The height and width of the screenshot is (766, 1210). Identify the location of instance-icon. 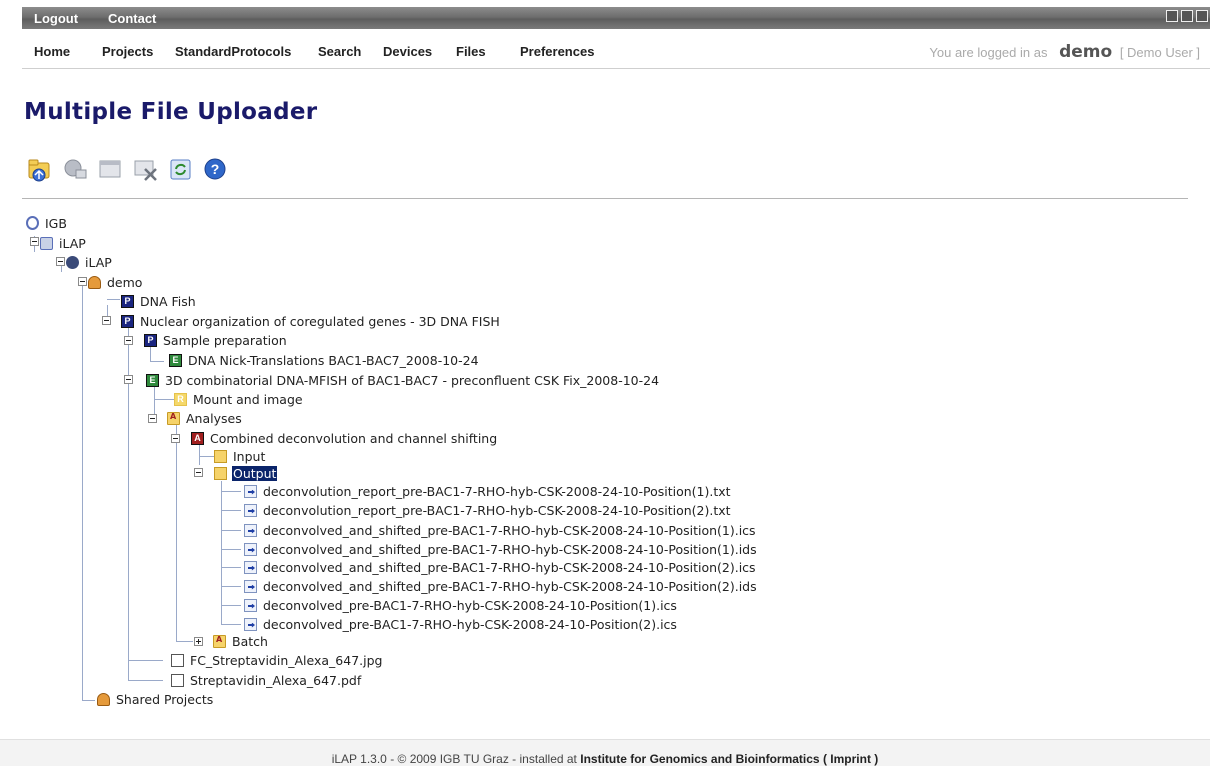
(72, 262).